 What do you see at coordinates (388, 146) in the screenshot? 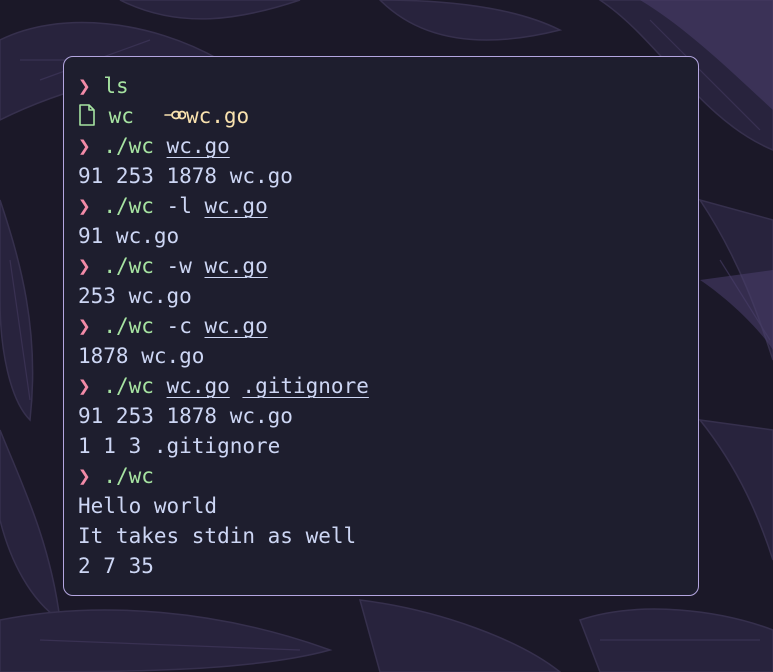
I see `command-line: ❯ ./wc wc.go` at bounding box center [388, 146].